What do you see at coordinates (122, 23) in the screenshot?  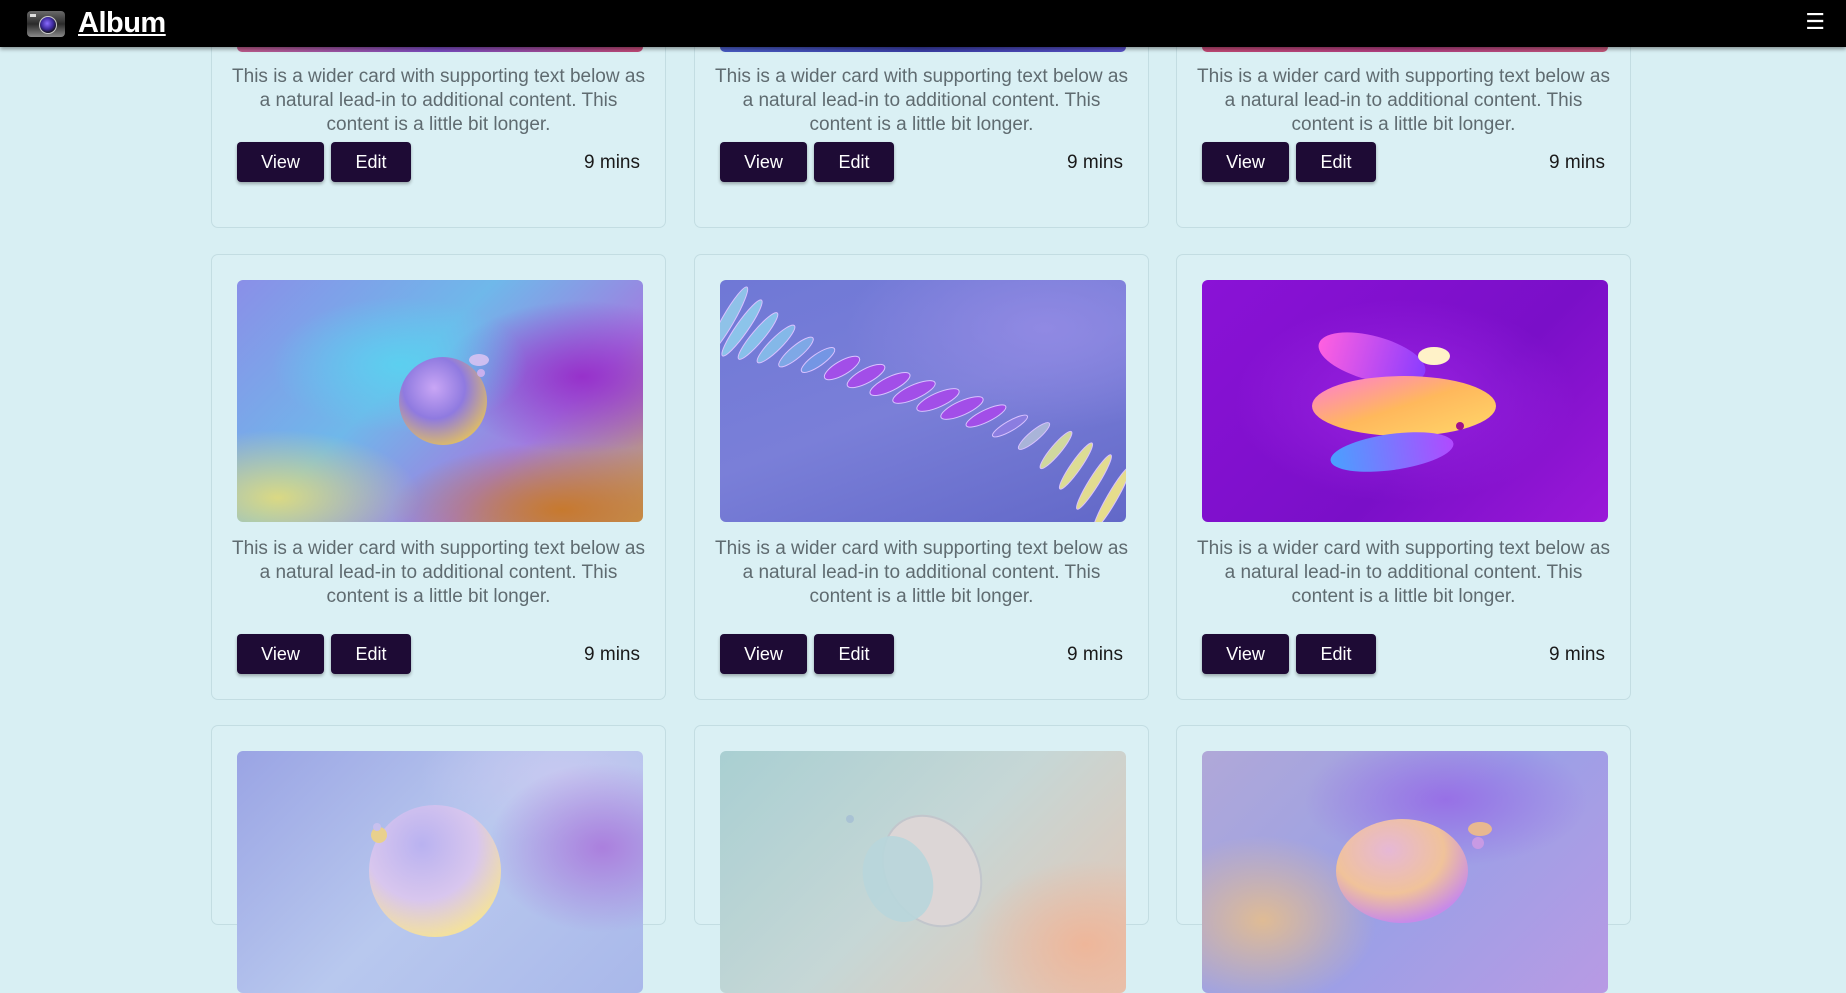 I see `brand-title: Album` at bounding box center [122, 23].